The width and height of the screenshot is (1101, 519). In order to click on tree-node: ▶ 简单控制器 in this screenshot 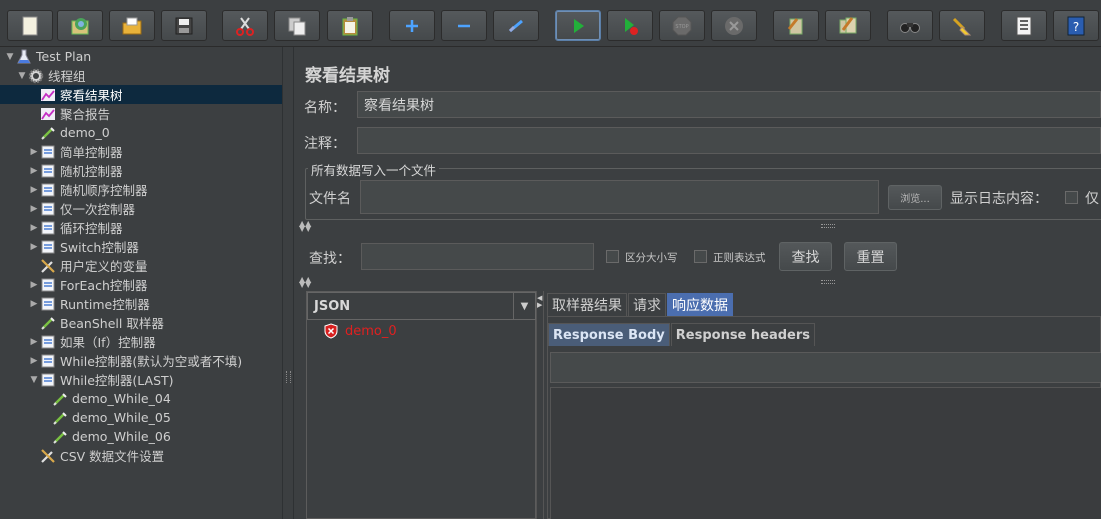, I will do `click(141, 151)`.